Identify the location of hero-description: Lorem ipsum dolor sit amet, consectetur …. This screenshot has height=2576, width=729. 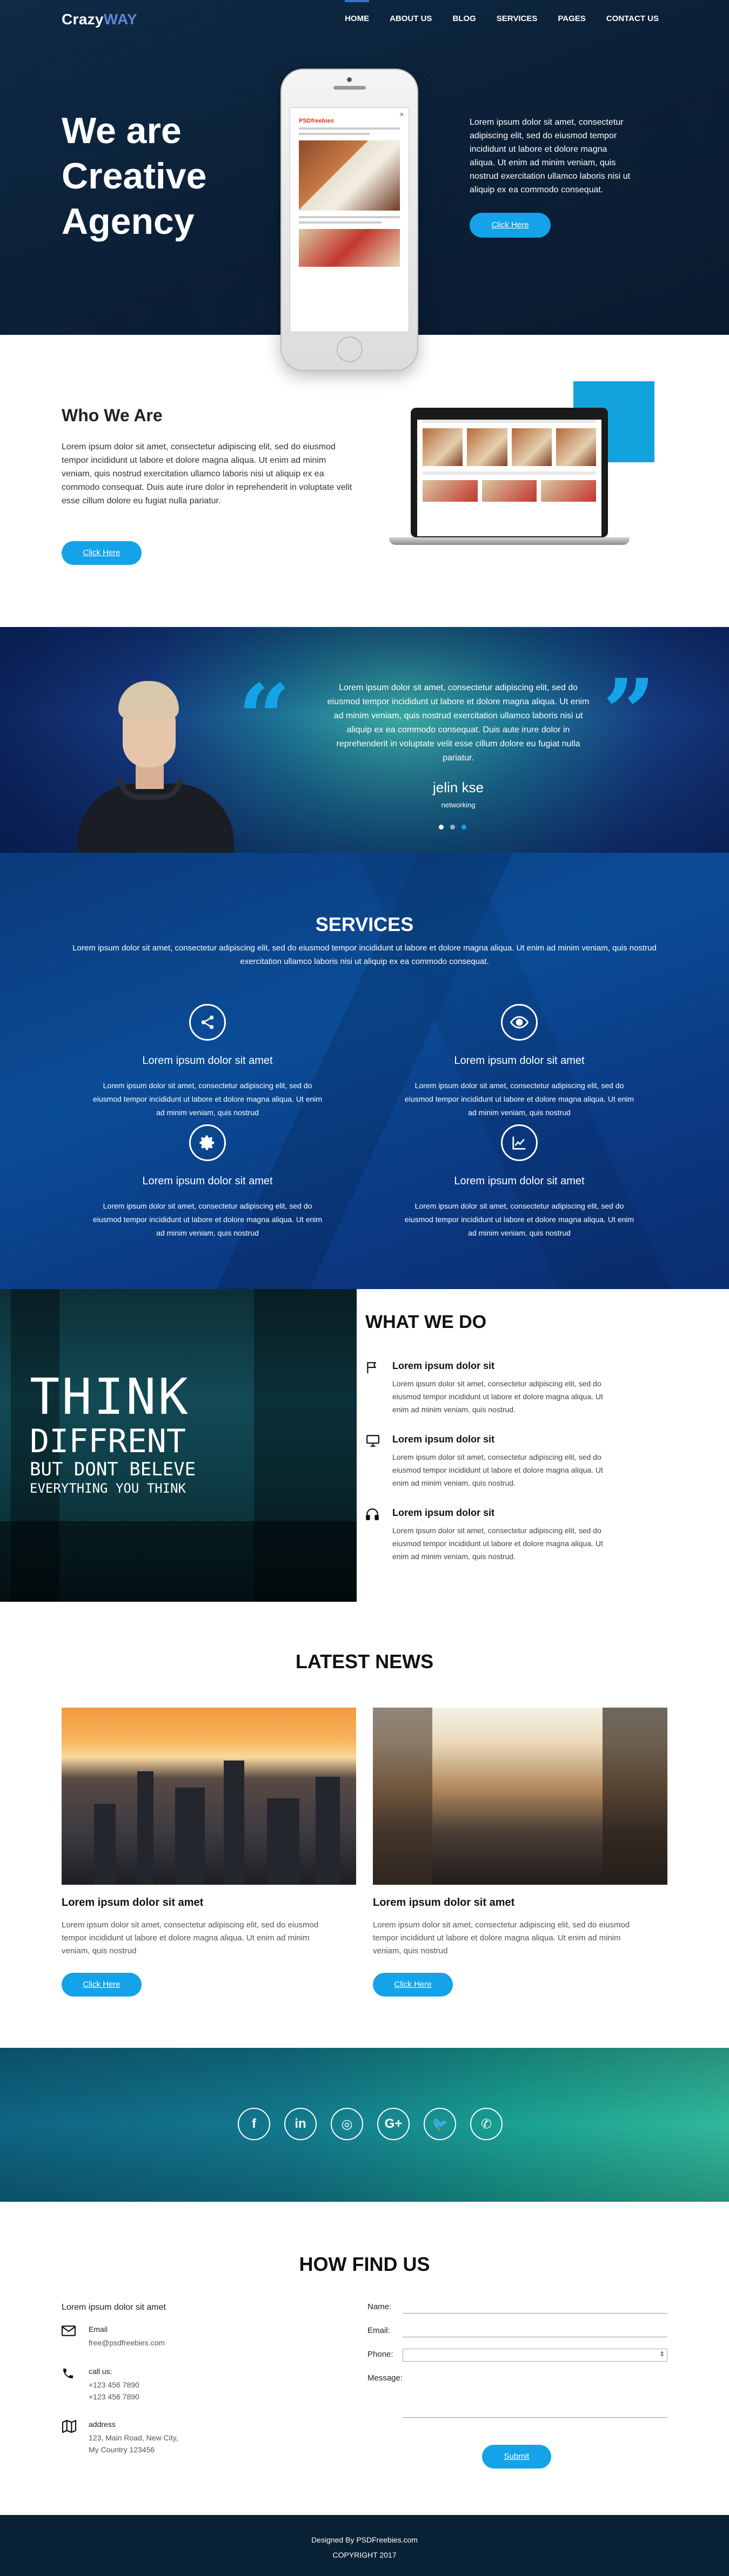
(550, 156).